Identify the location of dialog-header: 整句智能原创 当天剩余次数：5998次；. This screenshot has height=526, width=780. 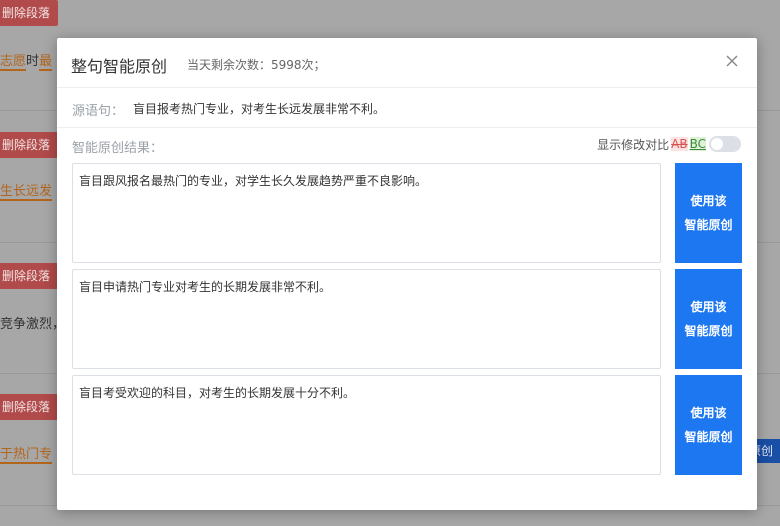
(407, 63).